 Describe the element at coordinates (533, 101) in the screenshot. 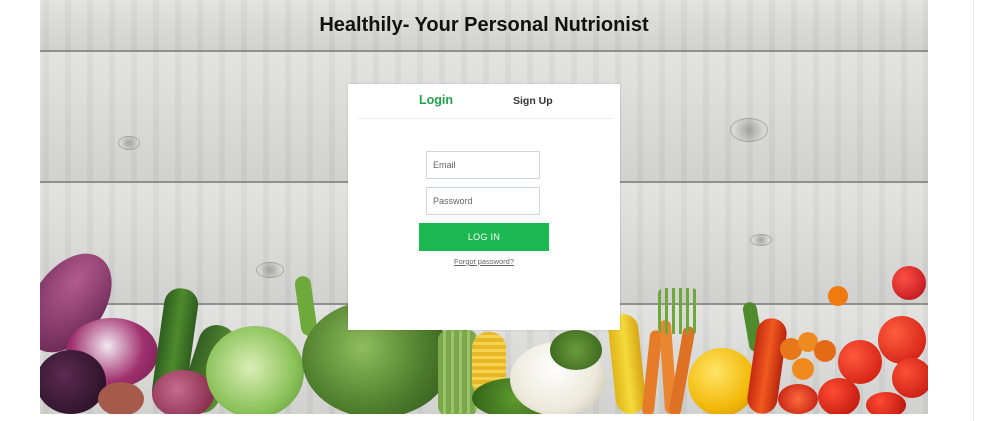

I see `tab-signup: Sign Up` at that location.